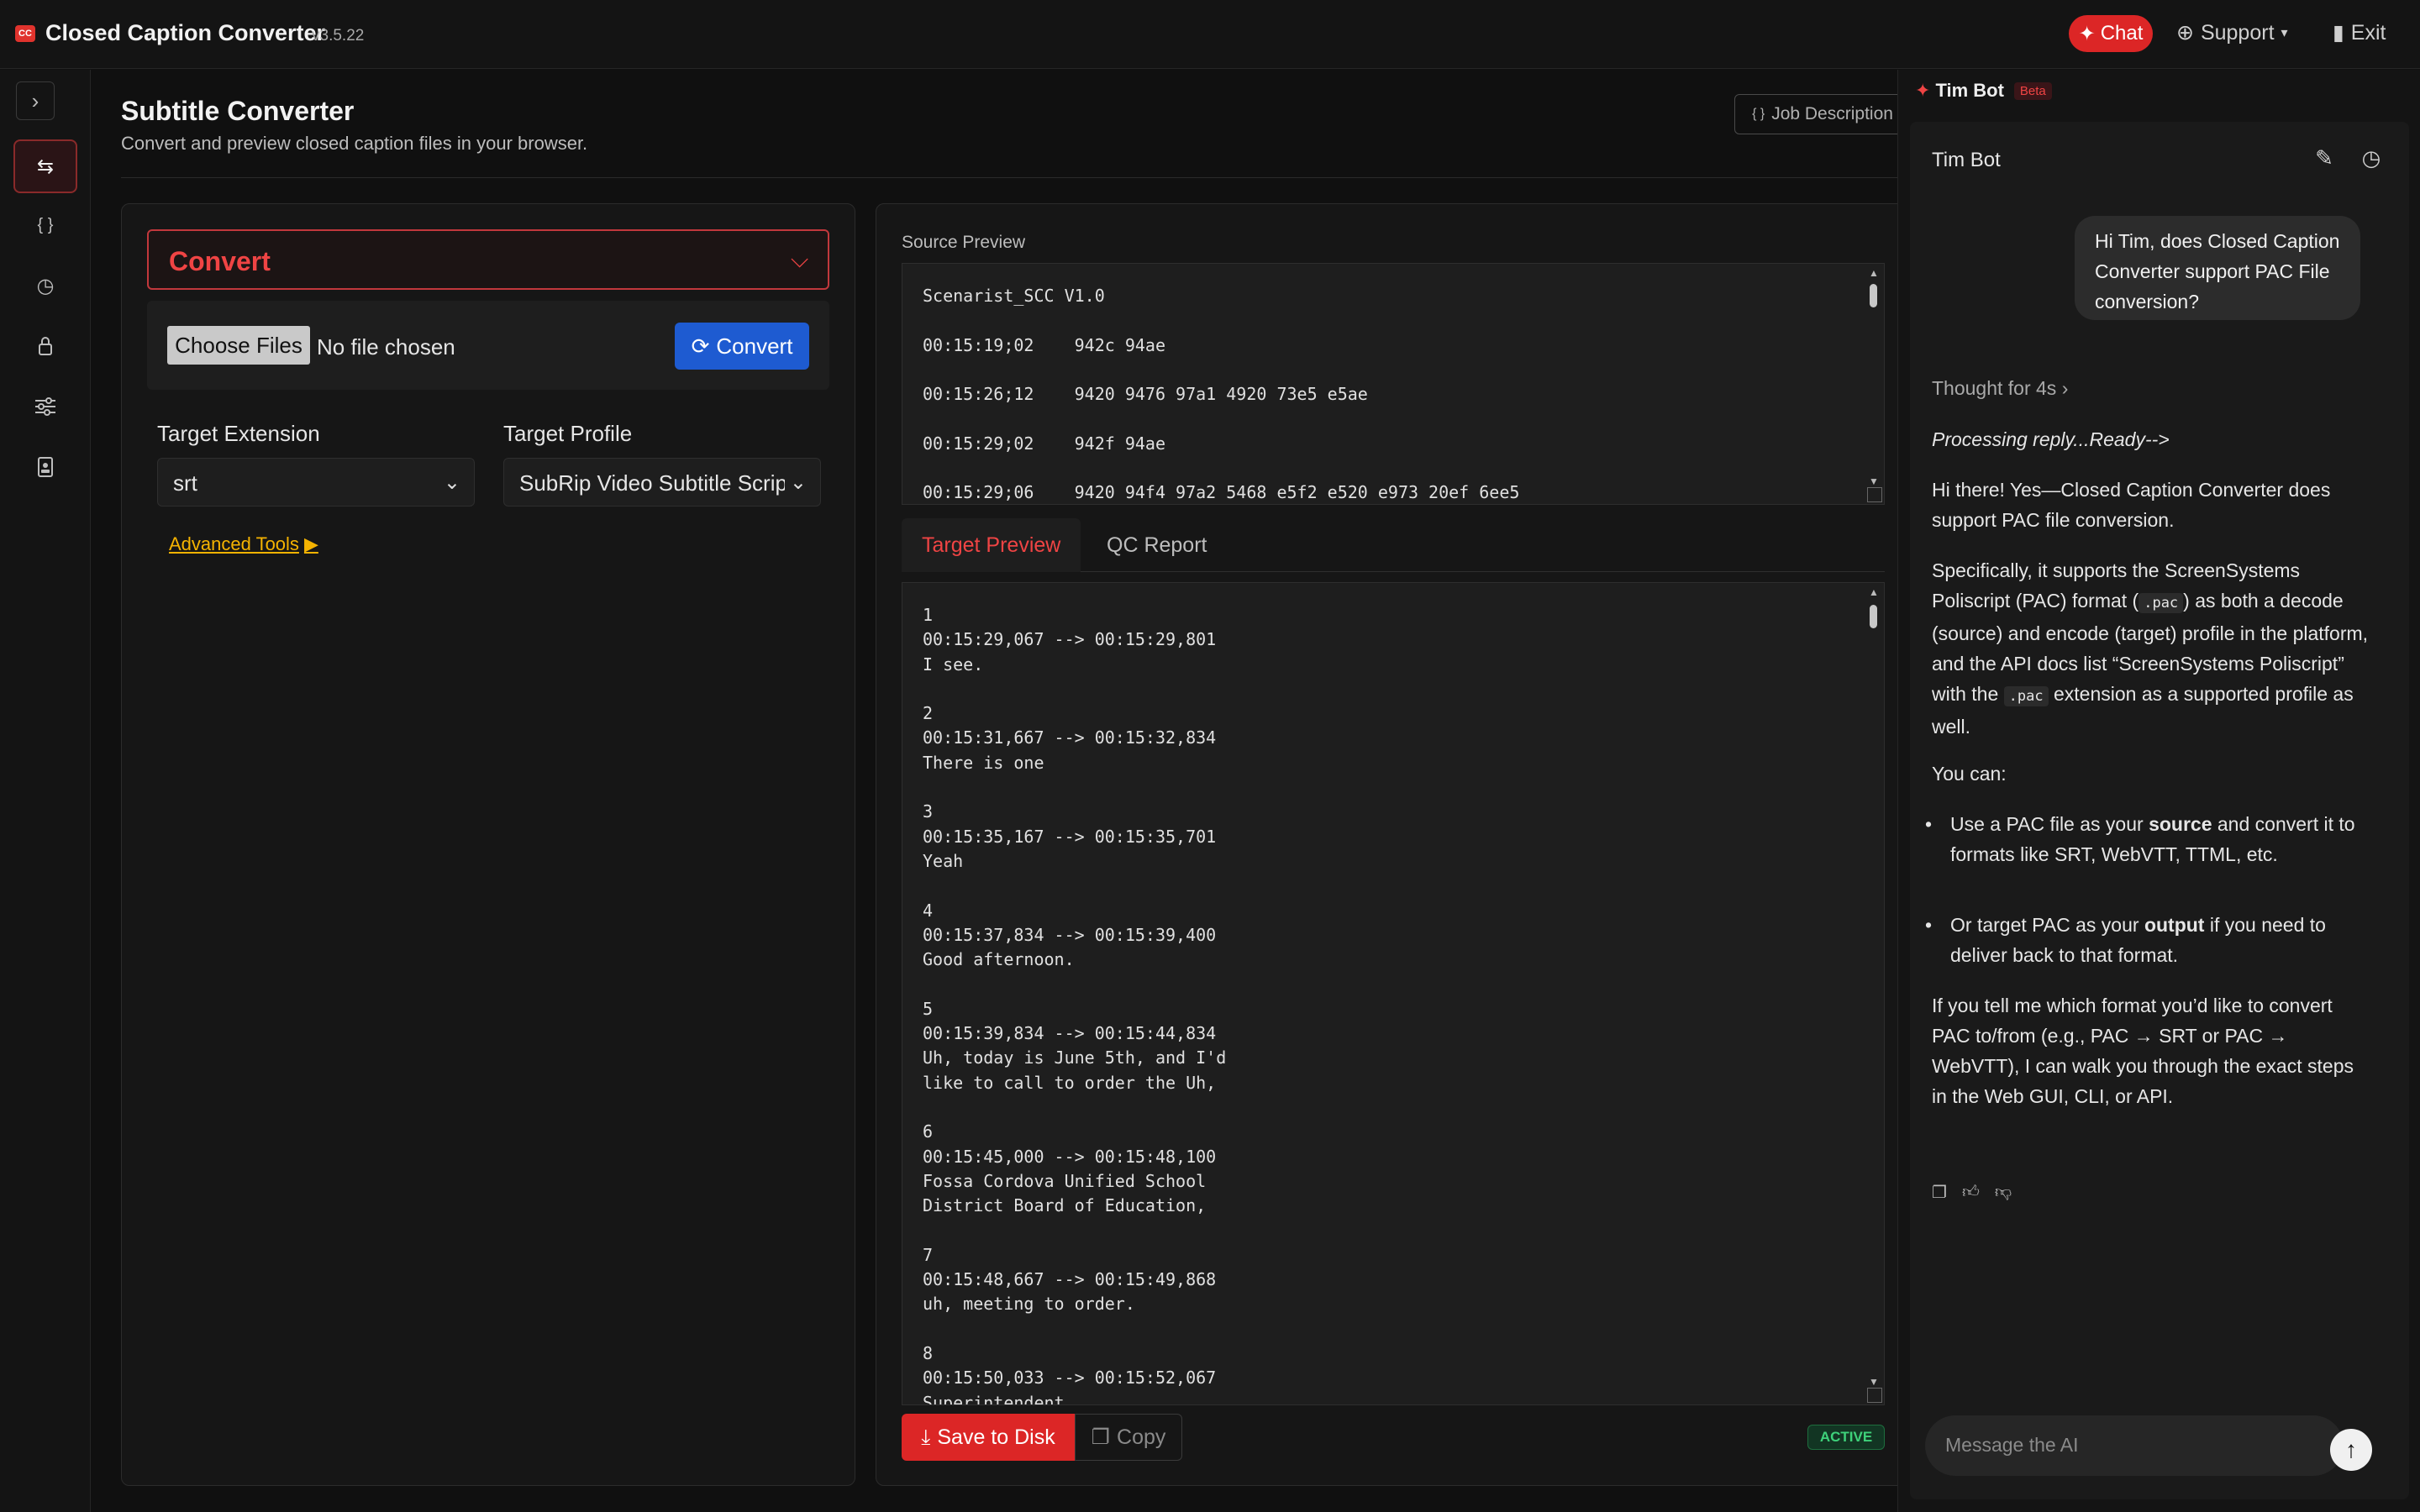 The height and width of the screenshot is (1512, 2420). What do you see at coordinates (1874, 273) in the screenshot?
I see `scroll-up-icon: ▲` at bounding box center [1874, 273].